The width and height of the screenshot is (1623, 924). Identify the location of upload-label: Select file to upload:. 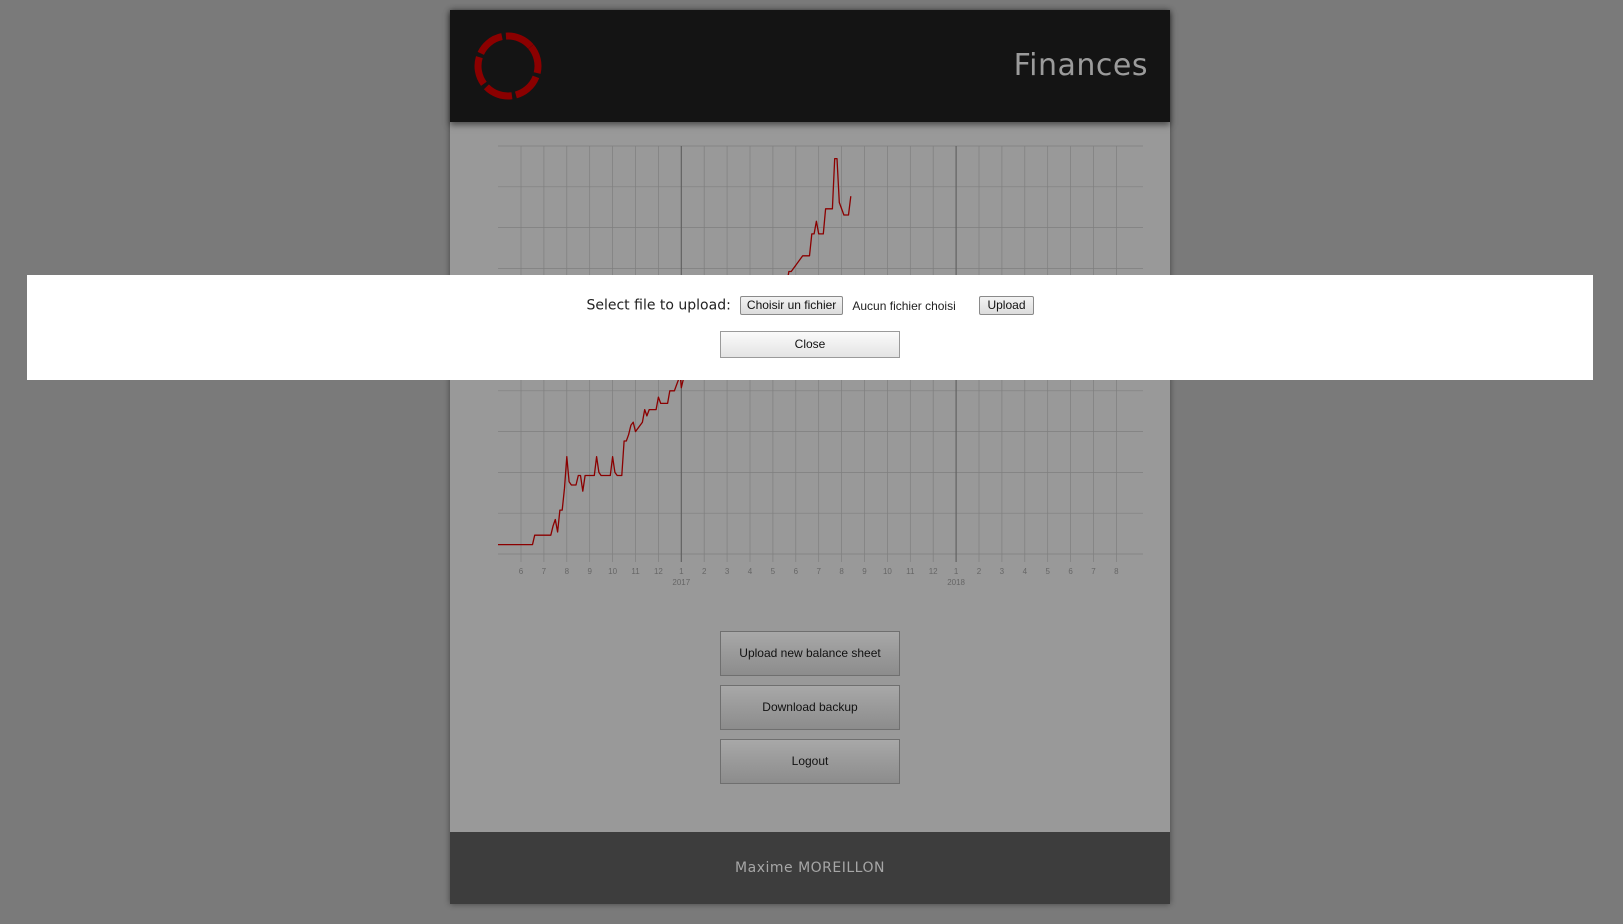
(658, 305).